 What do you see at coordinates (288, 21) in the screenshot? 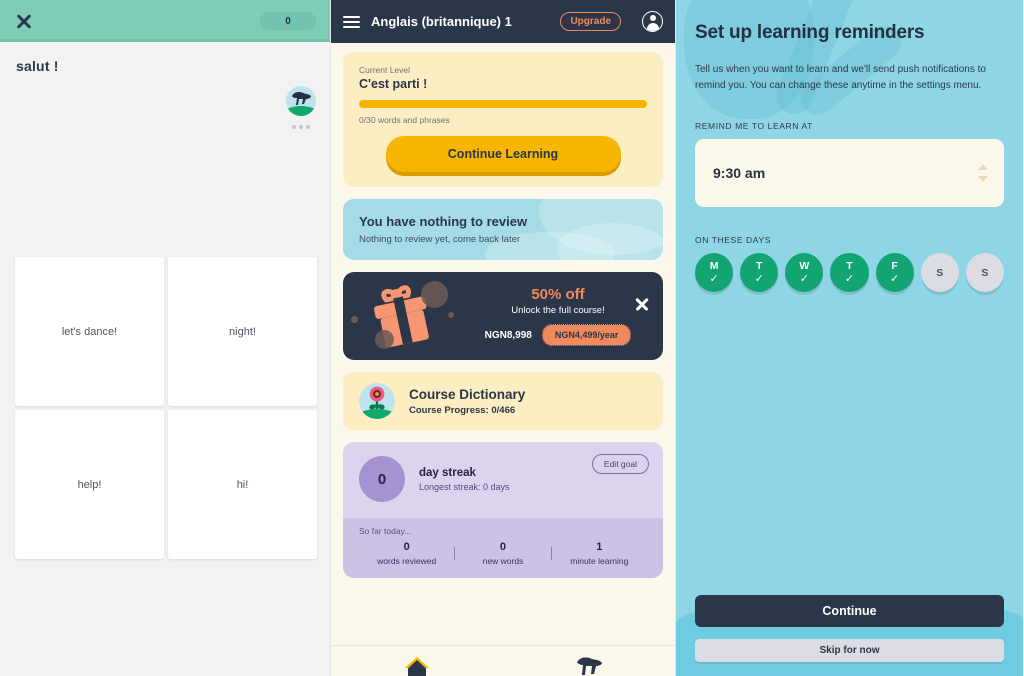
I see `score-badge: 0` at bounding box center [288, 21].